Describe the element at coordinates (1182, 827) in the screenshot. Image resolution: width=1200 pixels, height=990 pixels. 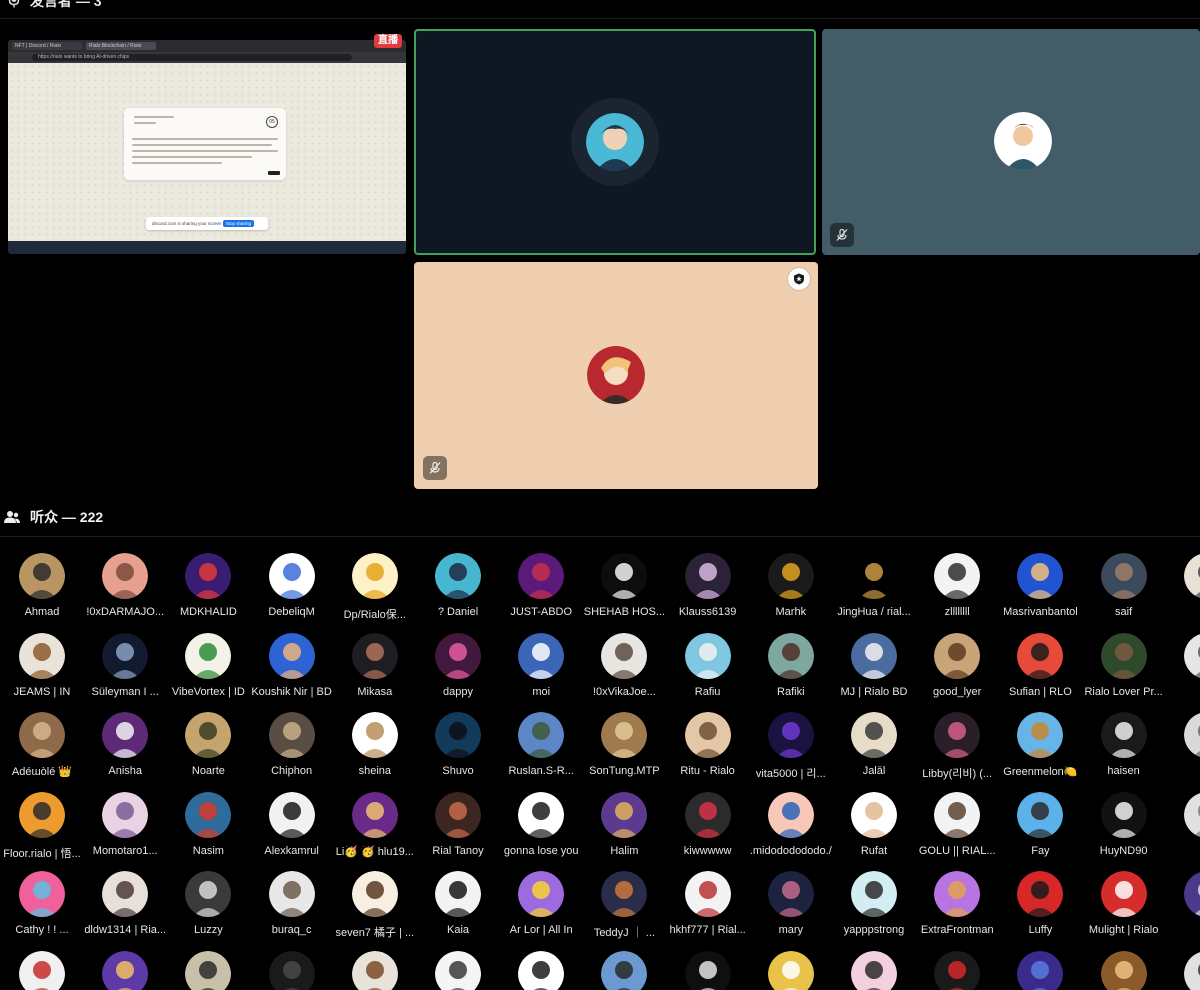
I see `audience-member: ill` at that location.